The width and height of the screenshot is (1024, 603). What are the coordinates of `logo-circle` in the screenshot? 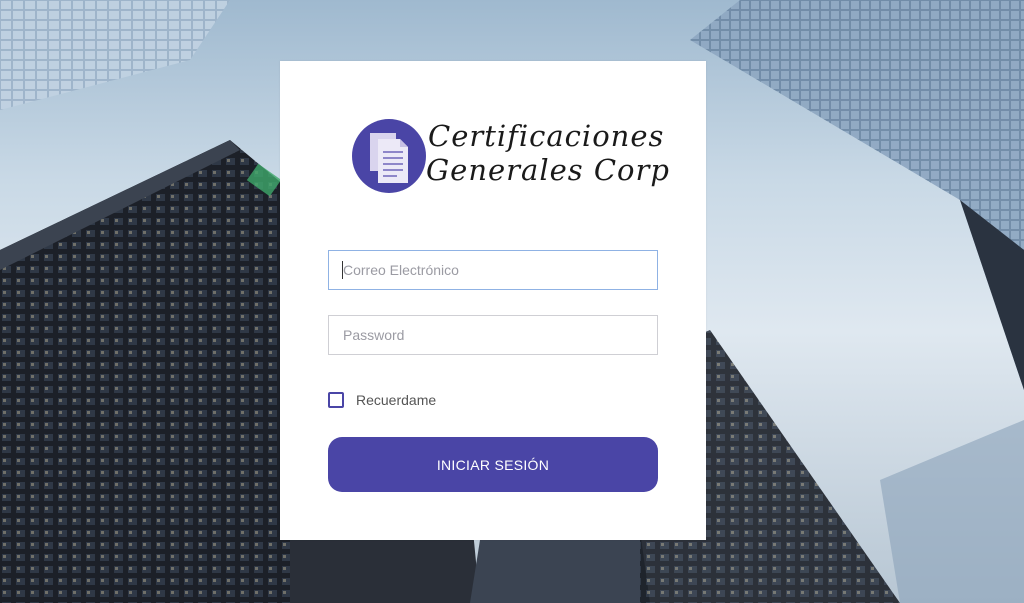 It's located at (389, 156).